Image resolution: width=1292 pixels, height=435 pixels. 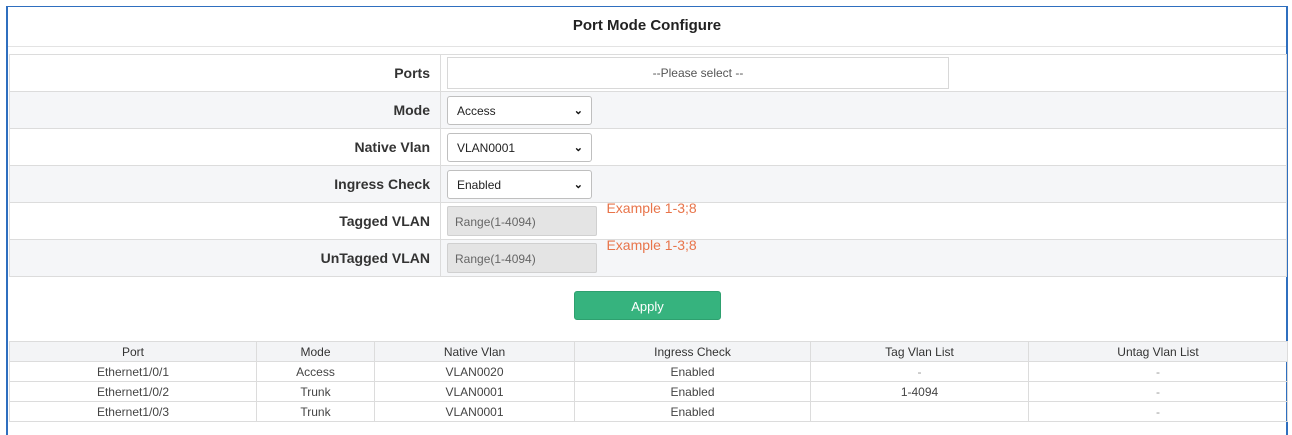 I want to click on col-ingress-check-header: Ingress Check, so click(x=692, y=351).